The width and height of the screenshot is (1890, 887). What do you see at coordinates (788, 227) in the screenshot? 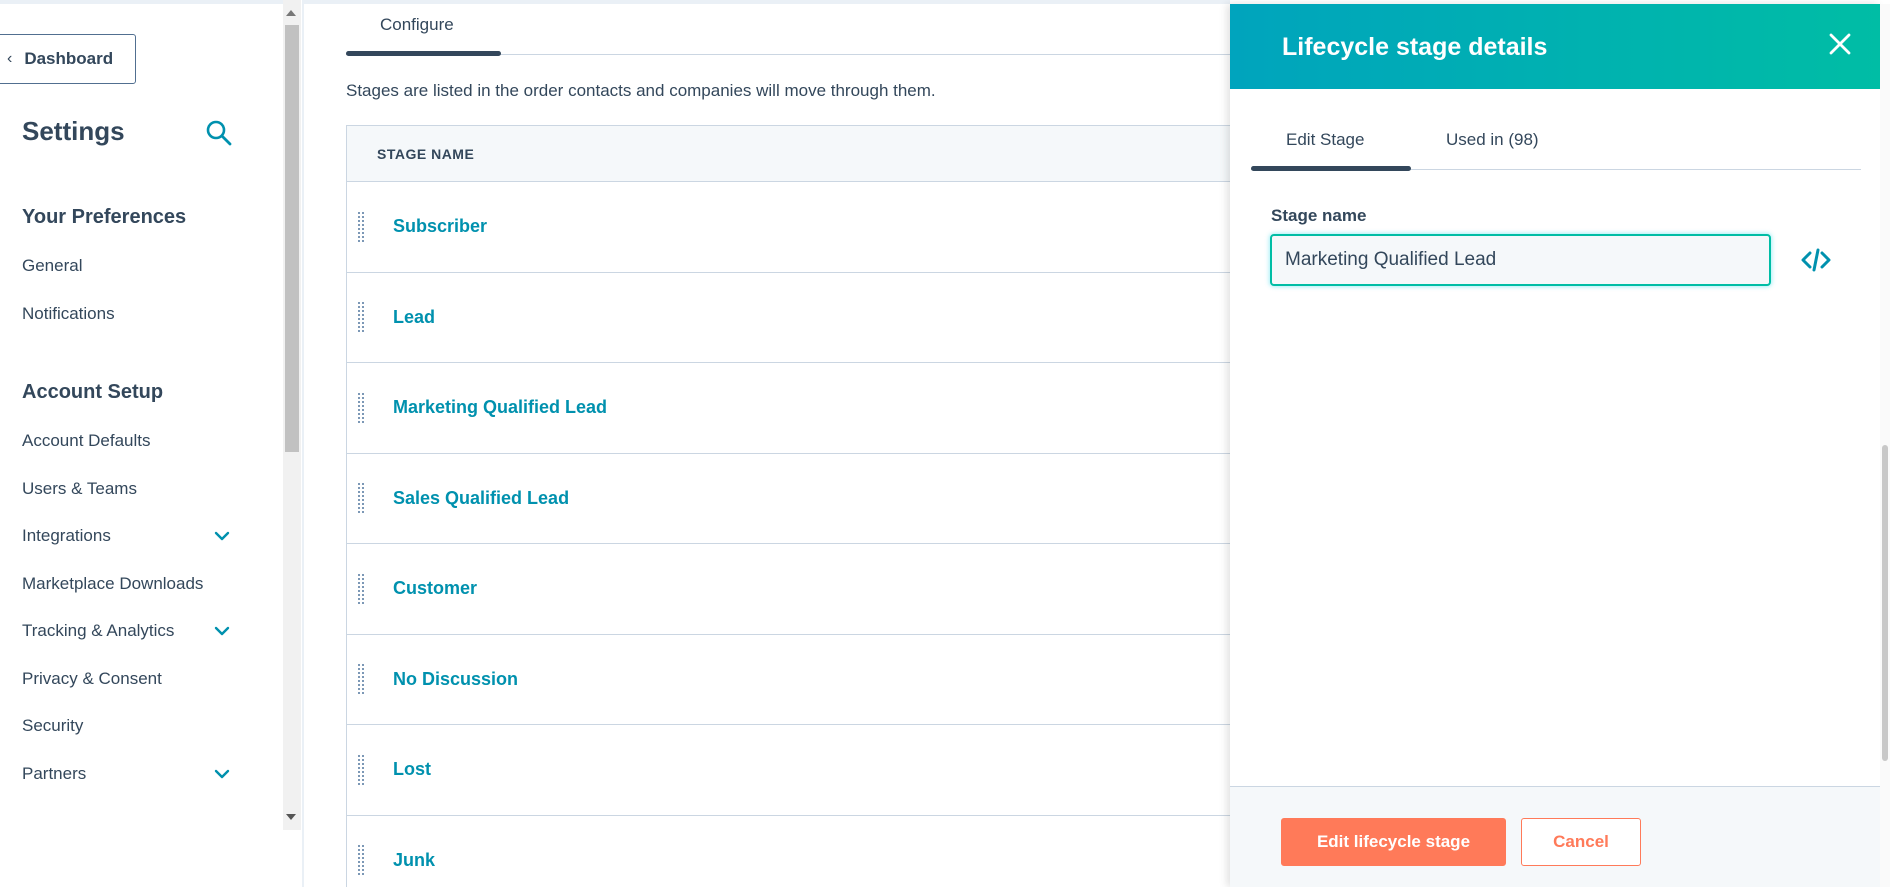
I see `table-row: Subscriber` at bounding box center [788, 227].